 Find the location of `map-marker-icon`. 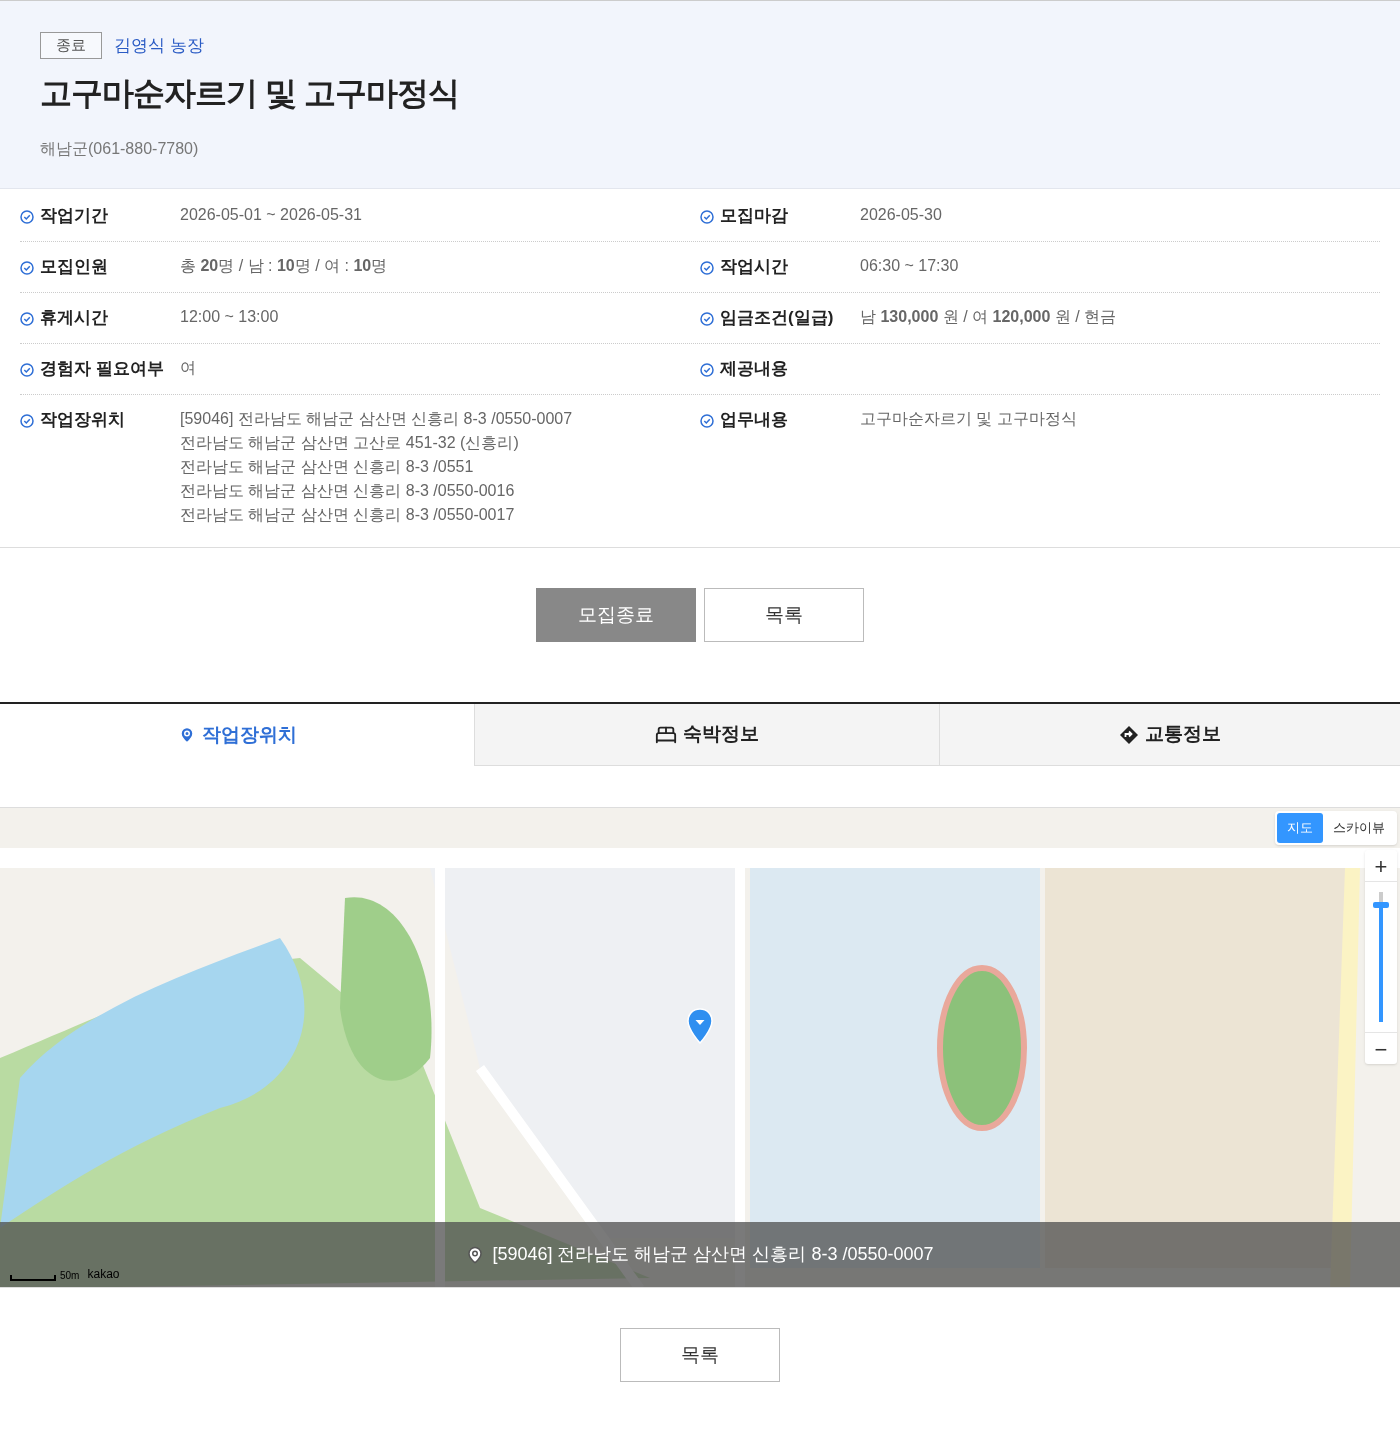

map-marker-icon is located at coordinates (700, 1026).